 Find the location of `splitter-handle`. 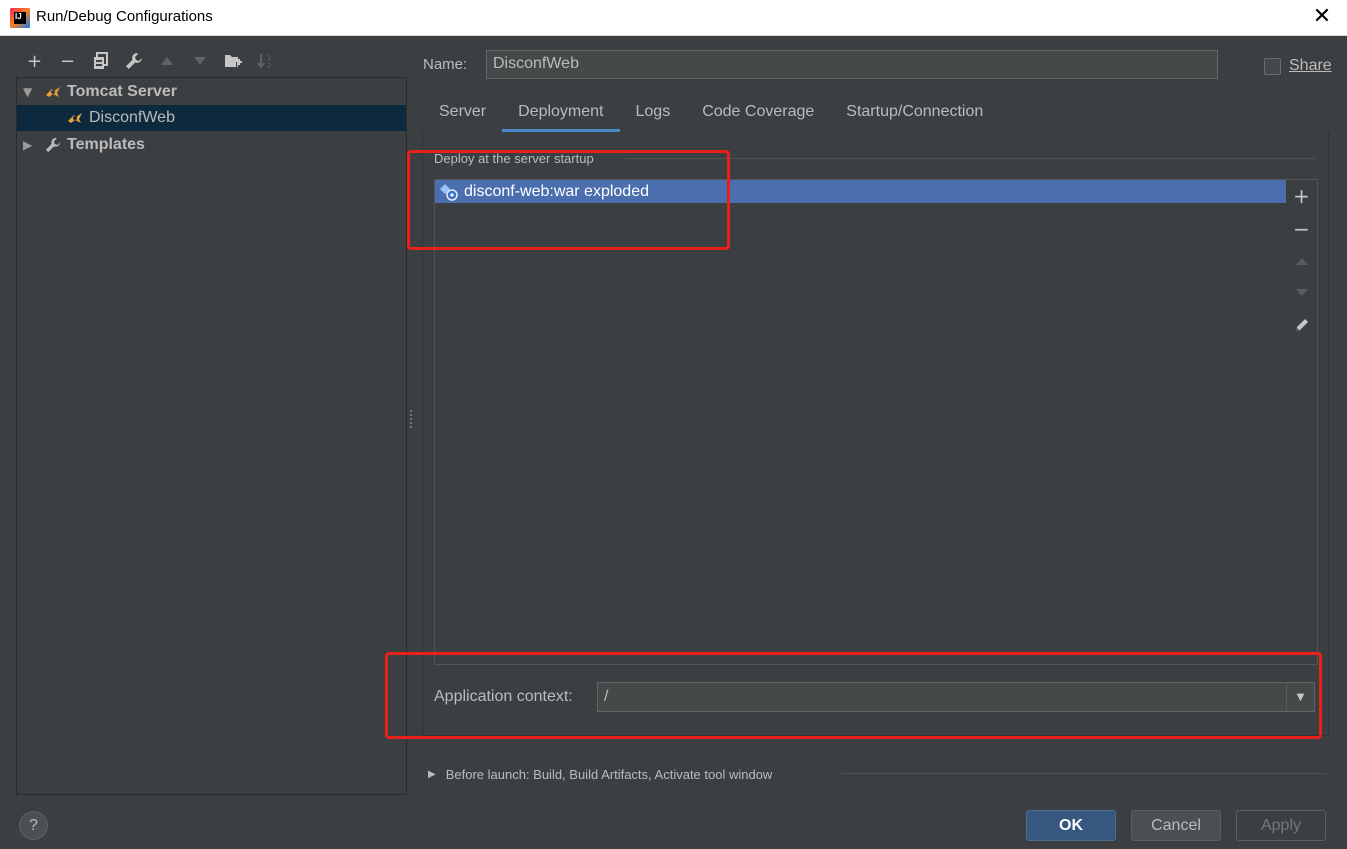

splitter-handle is located at coordinates (411, 420).